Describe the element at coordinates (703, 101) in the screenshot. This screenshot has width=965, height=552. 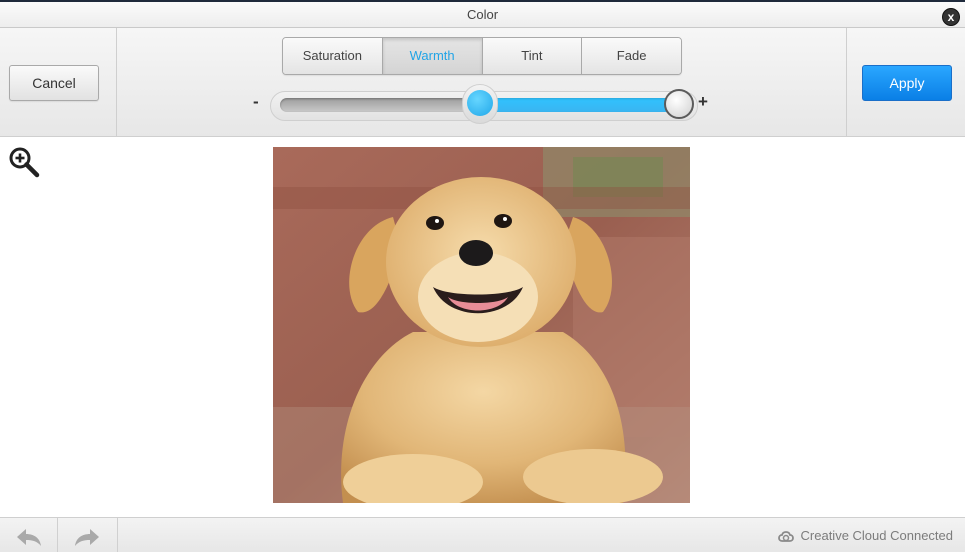
I see `slider-plus-label: +` at that location.